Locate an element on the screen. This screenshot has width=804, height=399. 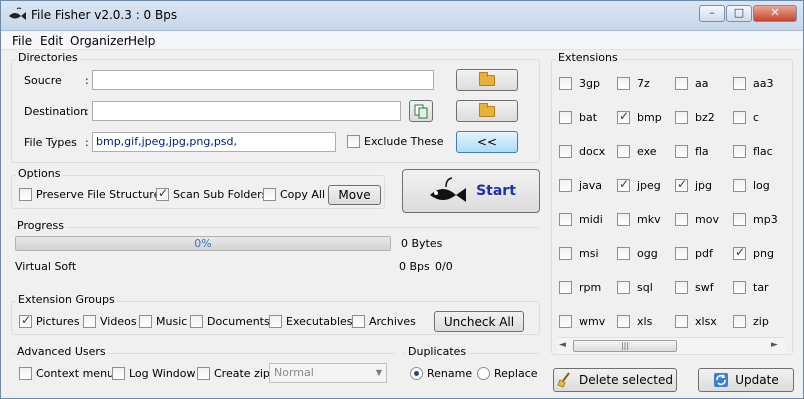
destination-label: Destination is located at coordinates (56, 111).